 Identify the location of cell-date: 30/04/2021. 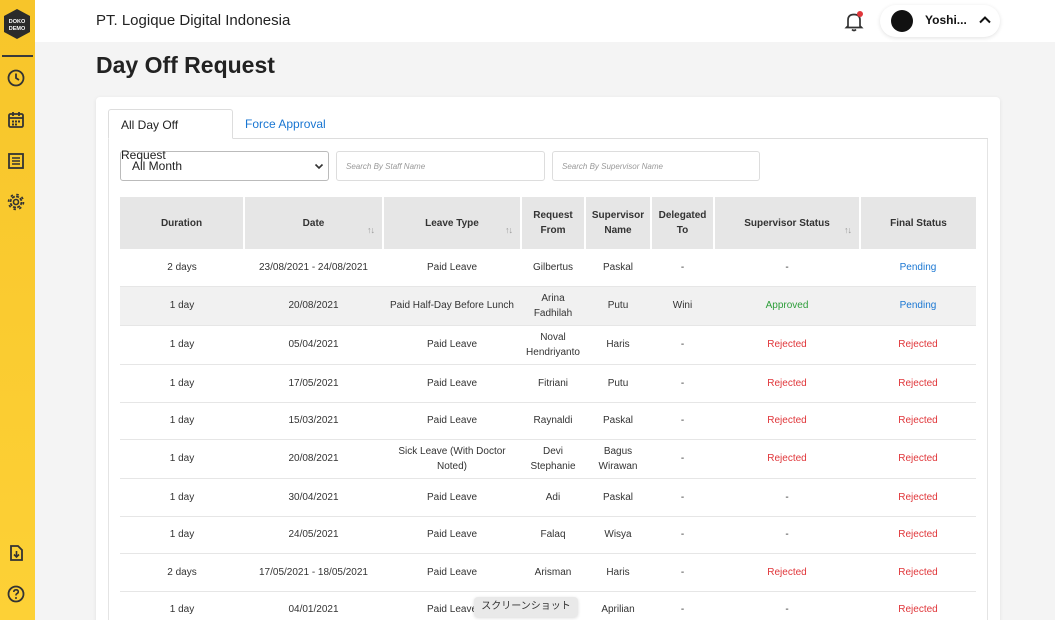
(313, 497).